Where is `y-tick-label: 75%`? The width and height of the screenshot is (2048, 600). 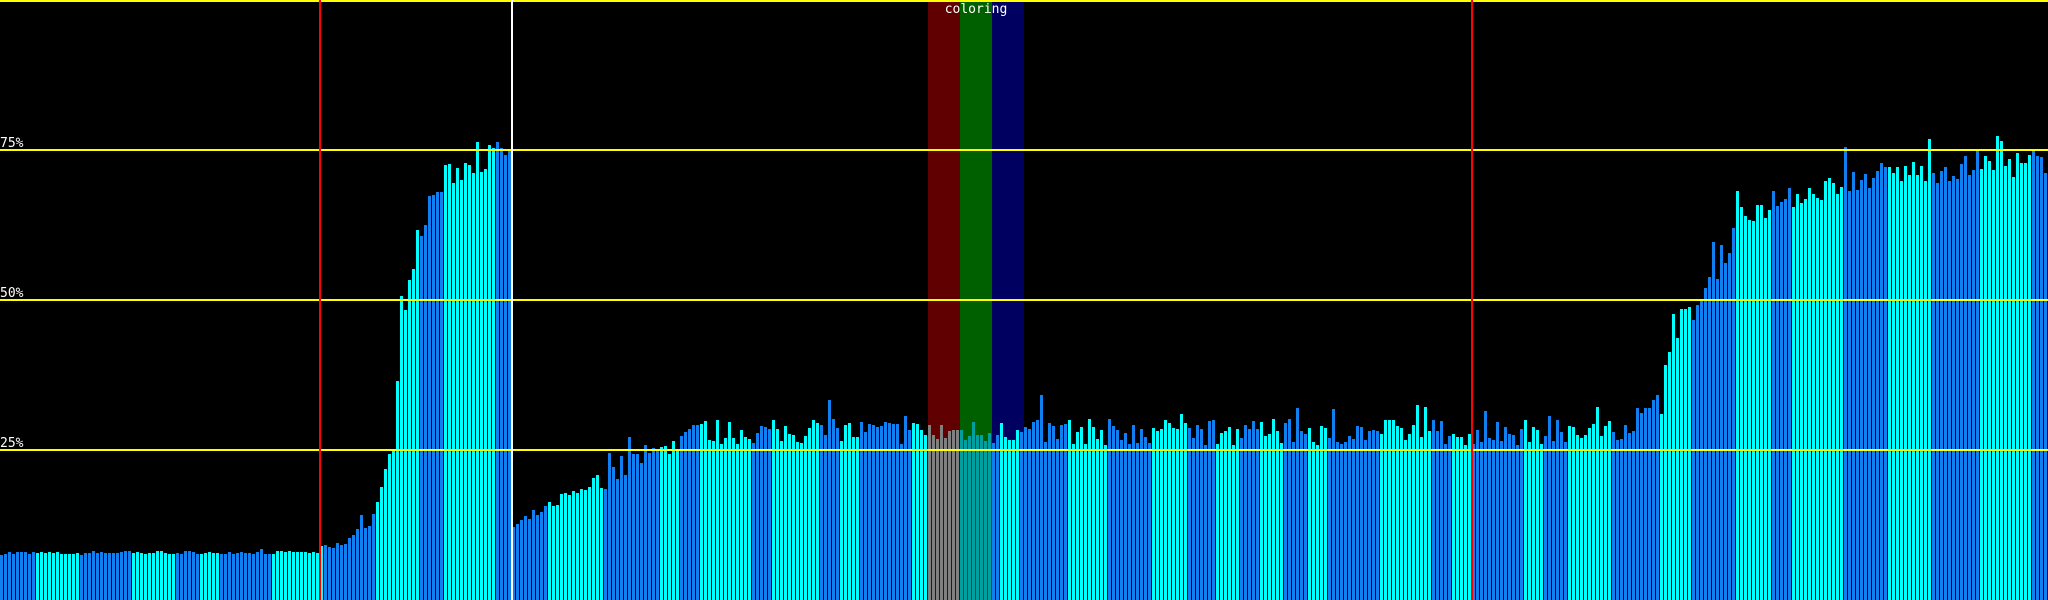
y-tick-label: 75% is located at coordinates (12, 143).